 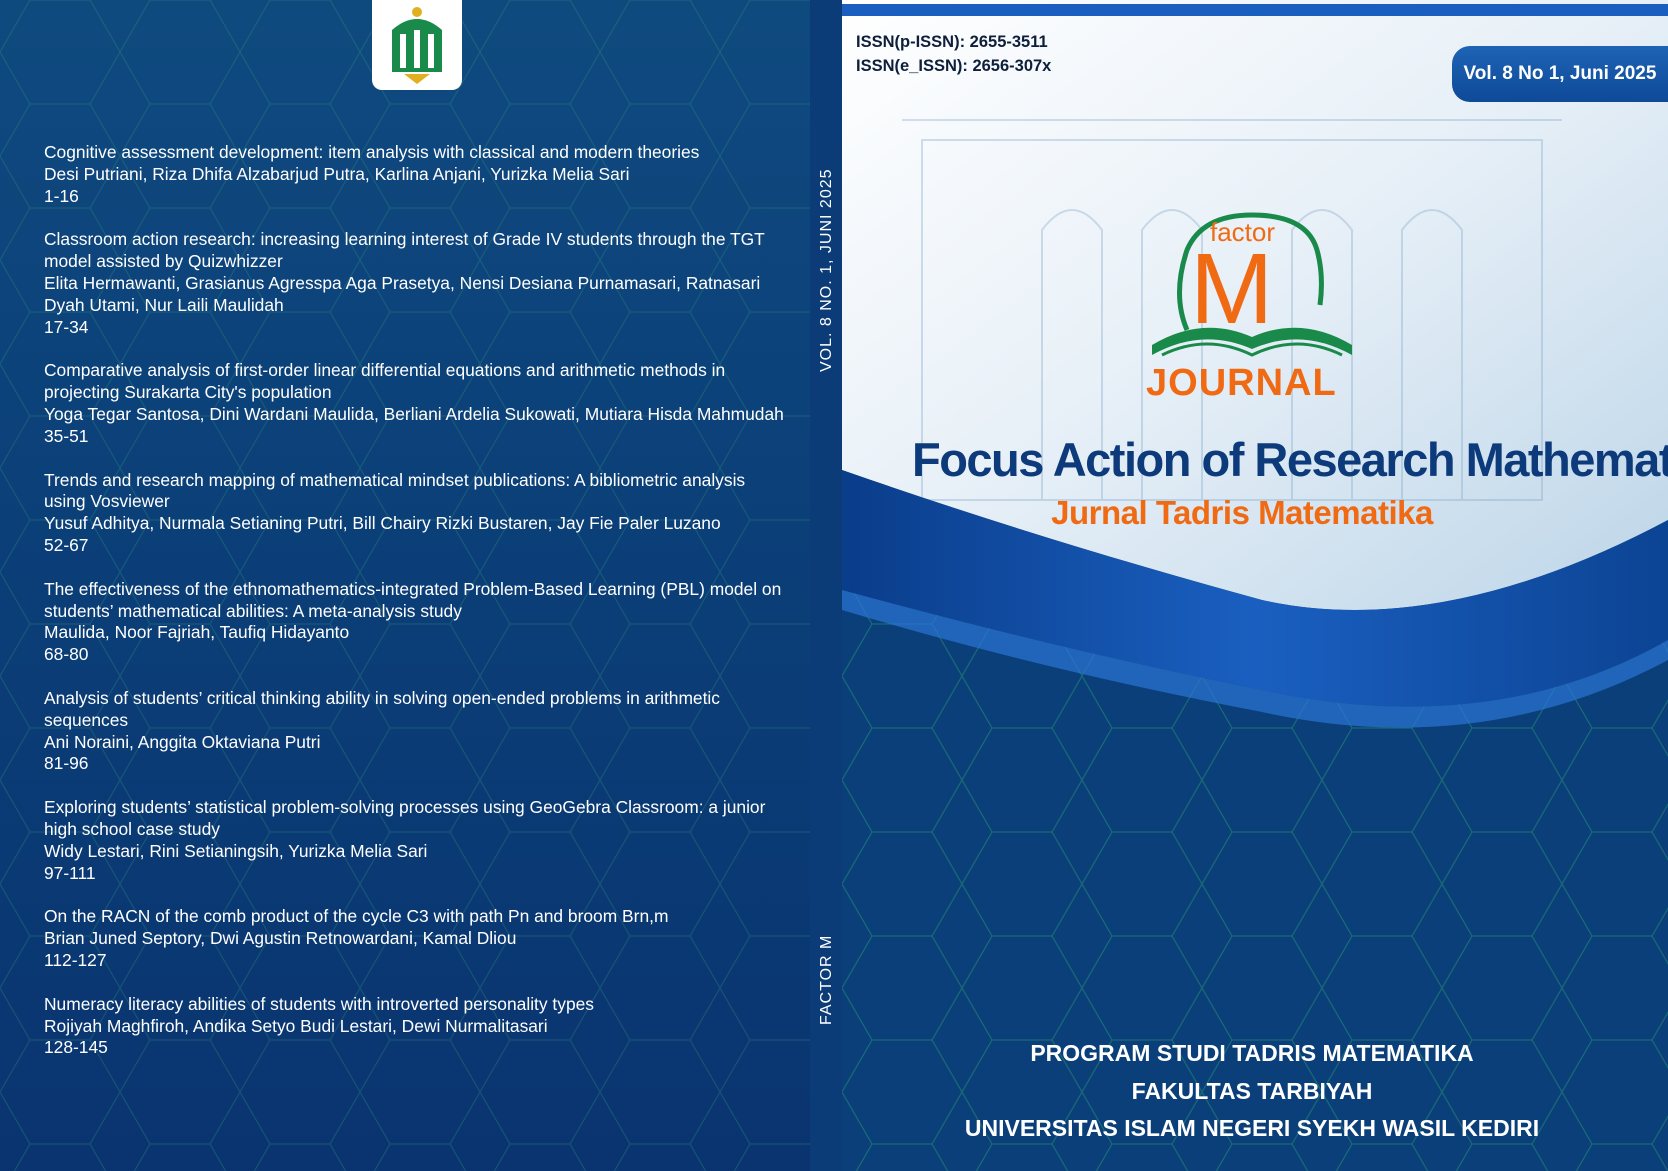 I want to click on logo-word: JOURNAL, so click(x=1241, y=383).